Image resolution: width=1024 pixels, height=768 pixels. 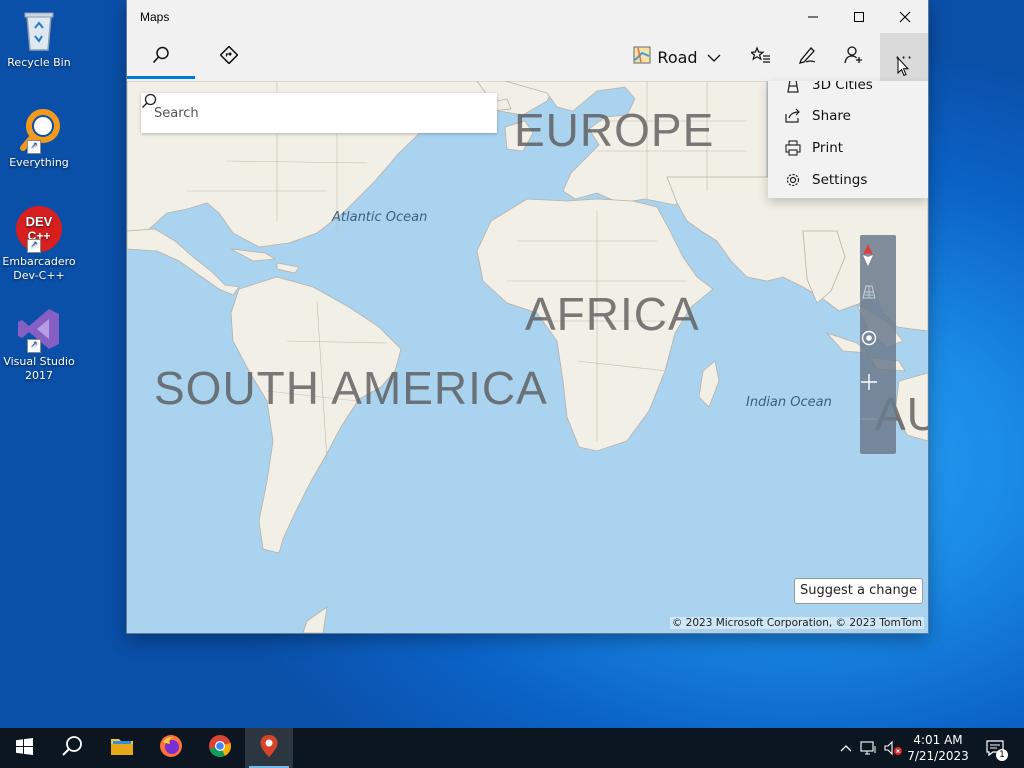 I want to click on zoom-in-button, so click(x=878, y=388).